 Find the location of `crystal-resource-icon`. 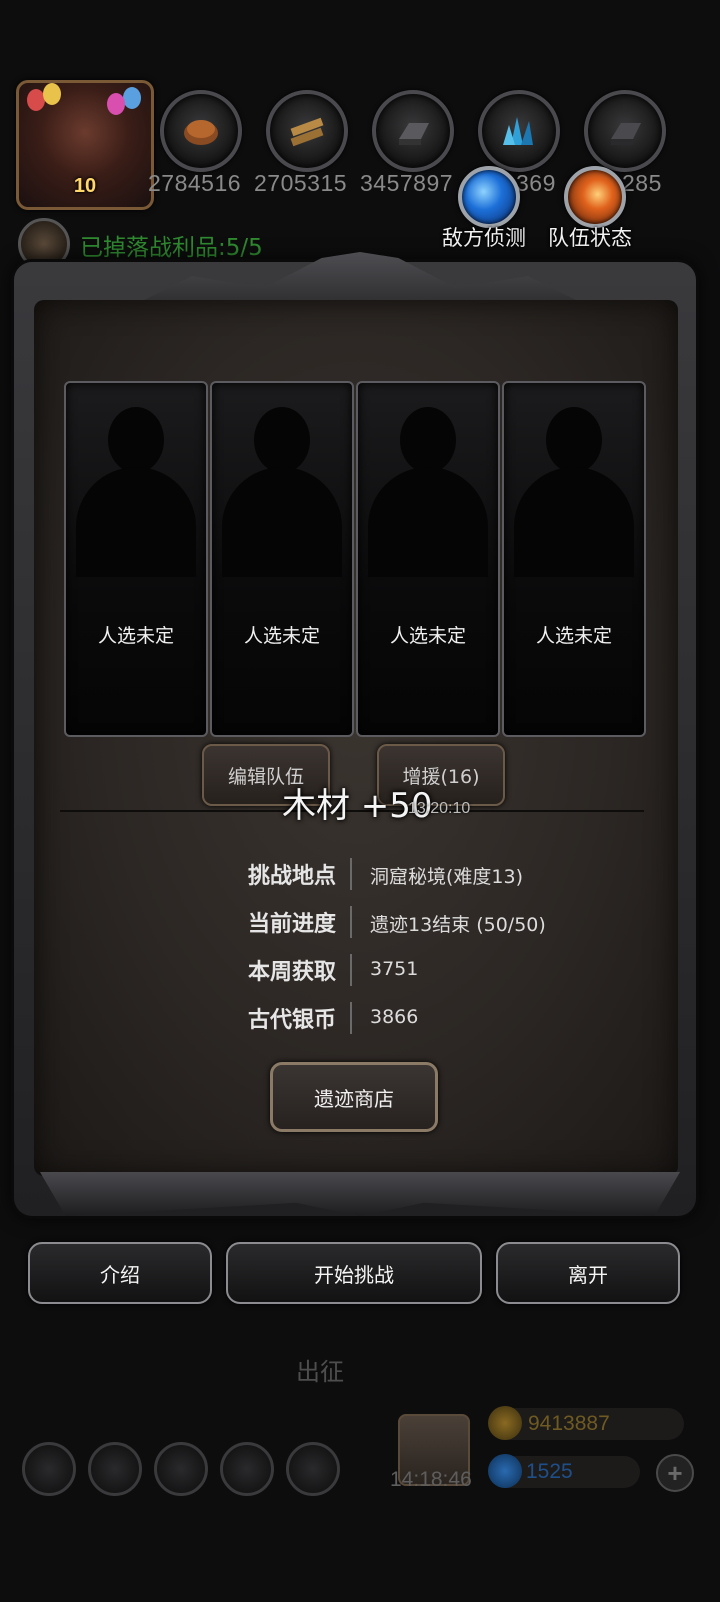

crystal-resource-icon is located at coordinates (519, 131).